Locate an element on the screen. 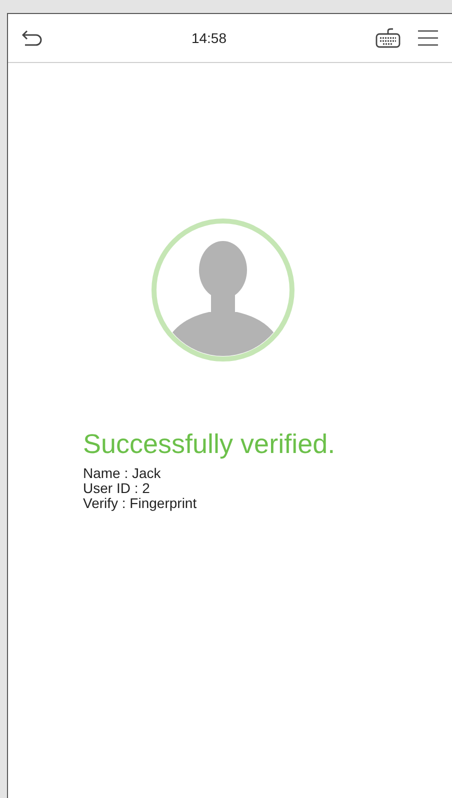 The image size is (452, 798). detail-text: User ID : 2 is located at coordinates (117, 488).